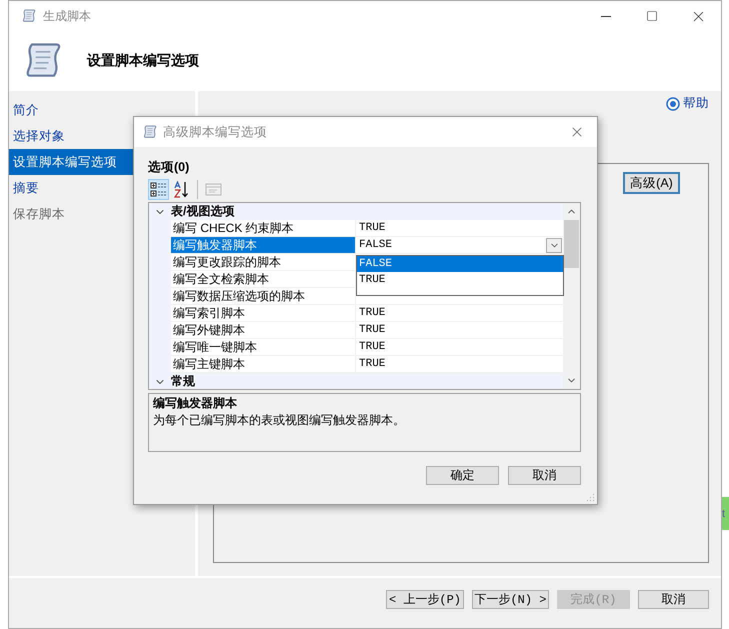 The width and height of the screenshot is (729, 629). I want to click on property-name: 编写 CHECK 约束脚本, so click(263, 228).